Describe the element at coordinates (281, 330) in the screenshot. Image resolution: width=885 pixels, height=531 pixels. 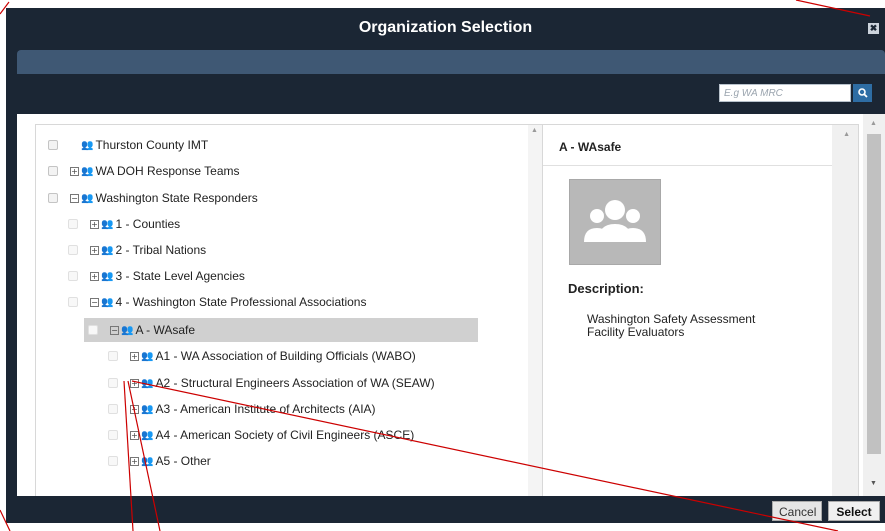
I see `tree-item-wasafe: − 👥 A - WAsafe` at that location.